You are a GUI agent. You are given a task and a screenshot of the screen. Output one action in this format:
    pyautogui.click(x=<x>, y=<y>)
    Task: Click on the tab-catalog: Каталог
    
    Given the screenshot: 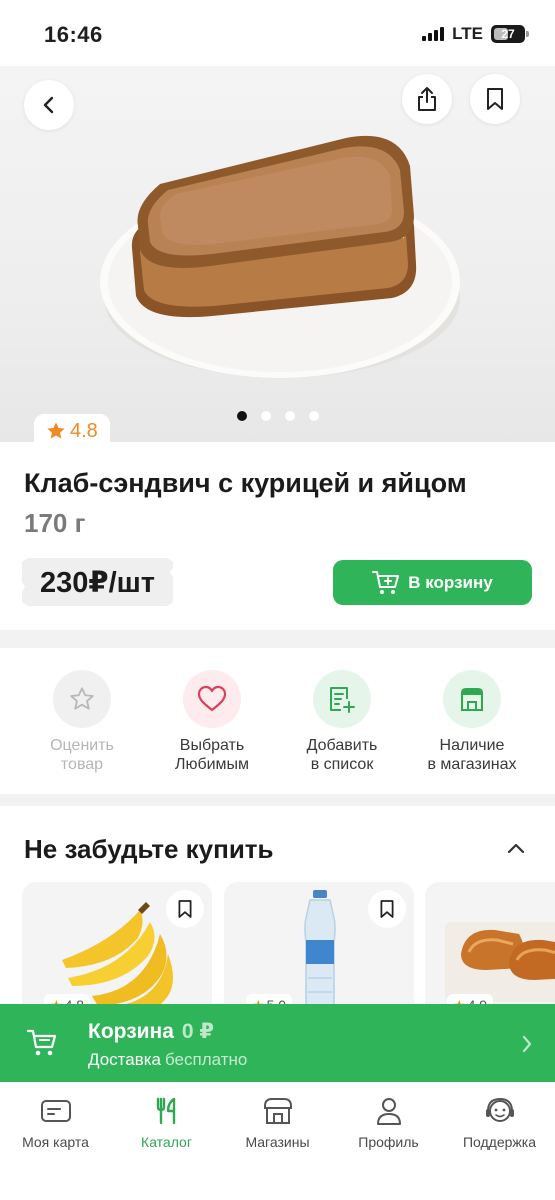 What is the action you would take?
    pyautogui.click(x=166, y=1122)
    